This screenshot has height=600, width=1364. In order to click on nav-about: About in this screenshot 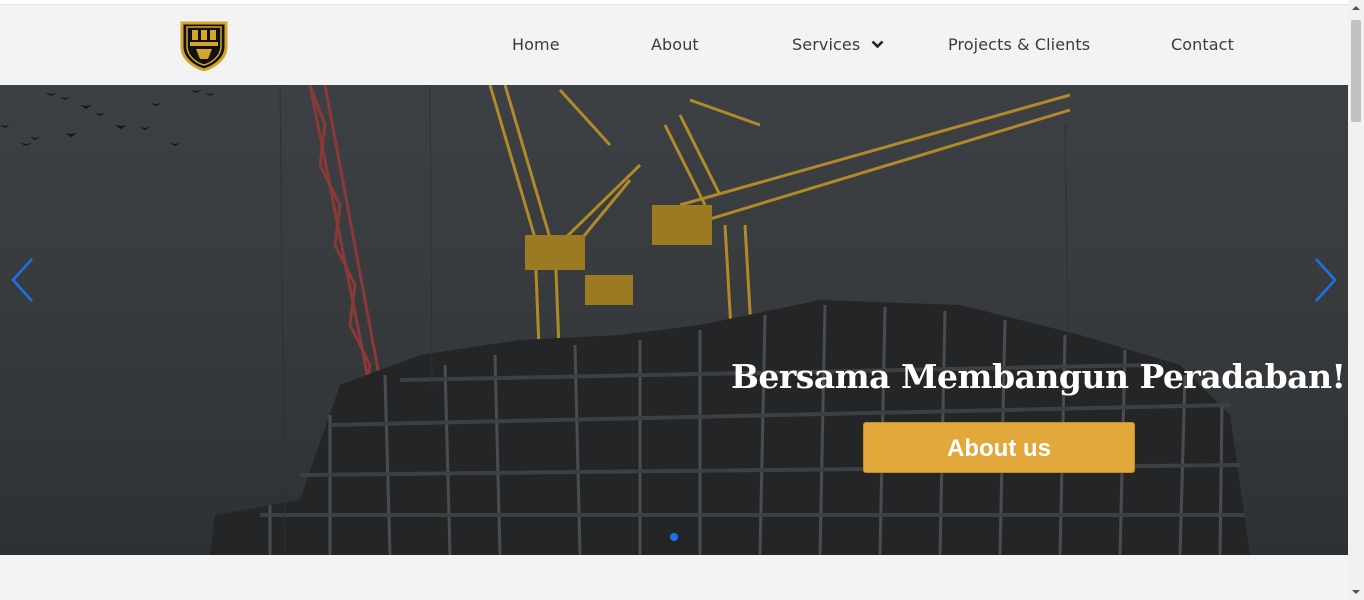, I will do `click(675, 44)`.